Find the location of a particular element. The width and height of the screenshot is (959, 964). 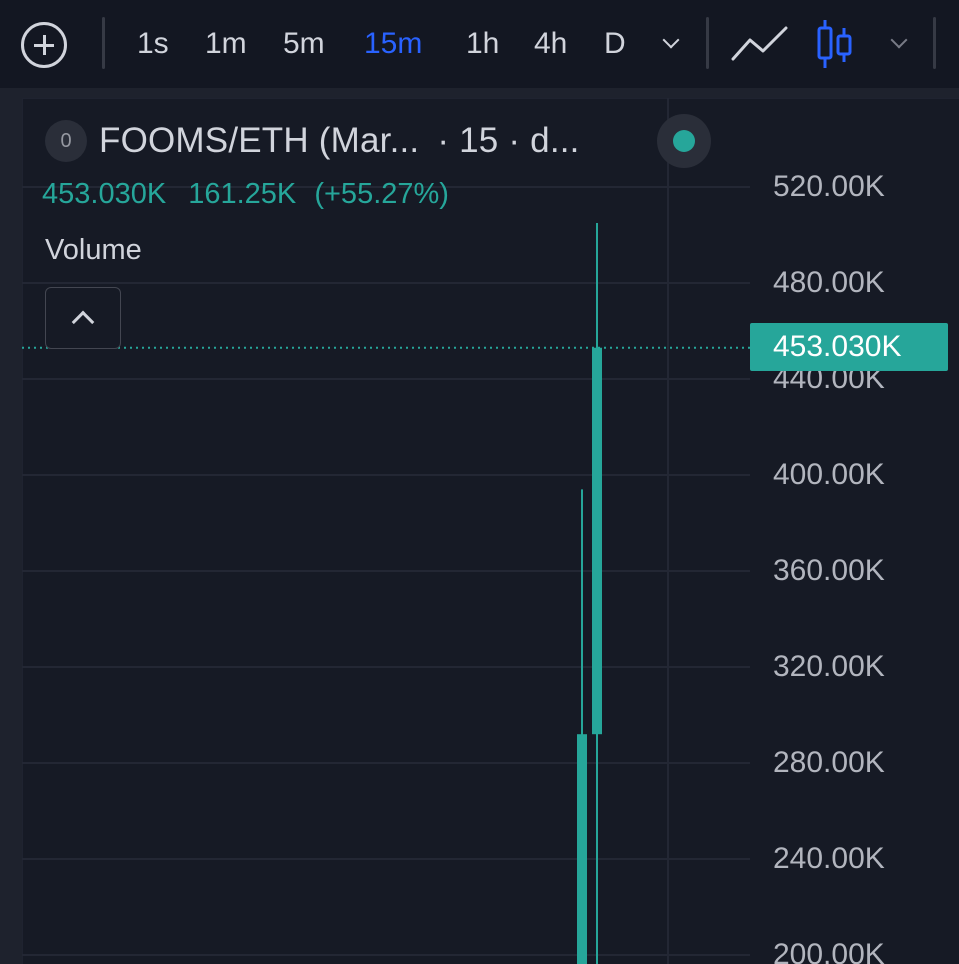

collapse-legend-button is located at coordinates (83, 318).